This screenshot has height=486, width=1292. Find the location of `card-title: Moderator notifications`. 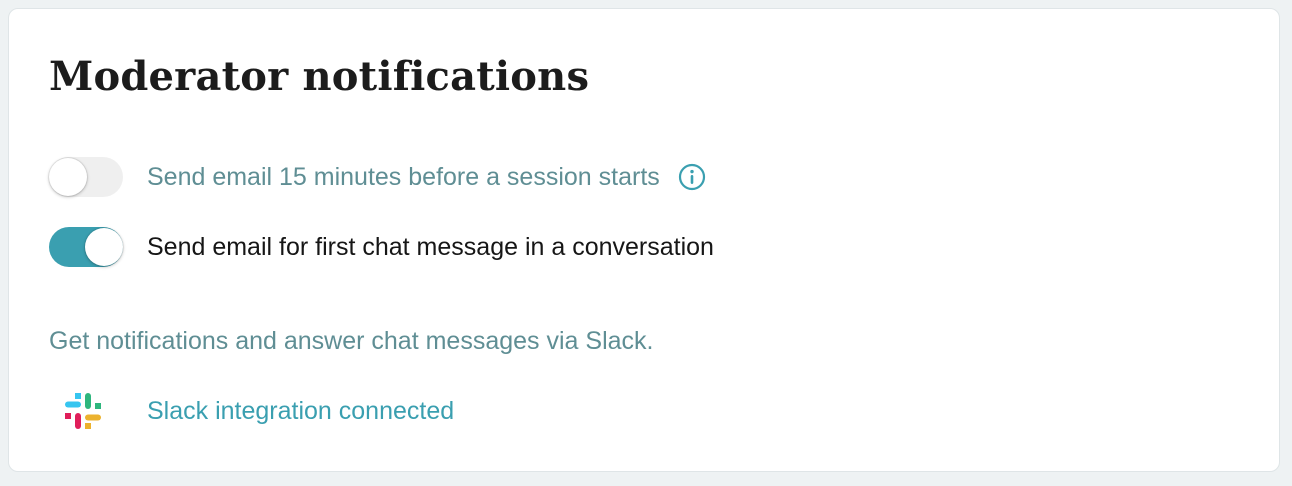

card-title: Moderator notifications is located at coordinates (319, 76).